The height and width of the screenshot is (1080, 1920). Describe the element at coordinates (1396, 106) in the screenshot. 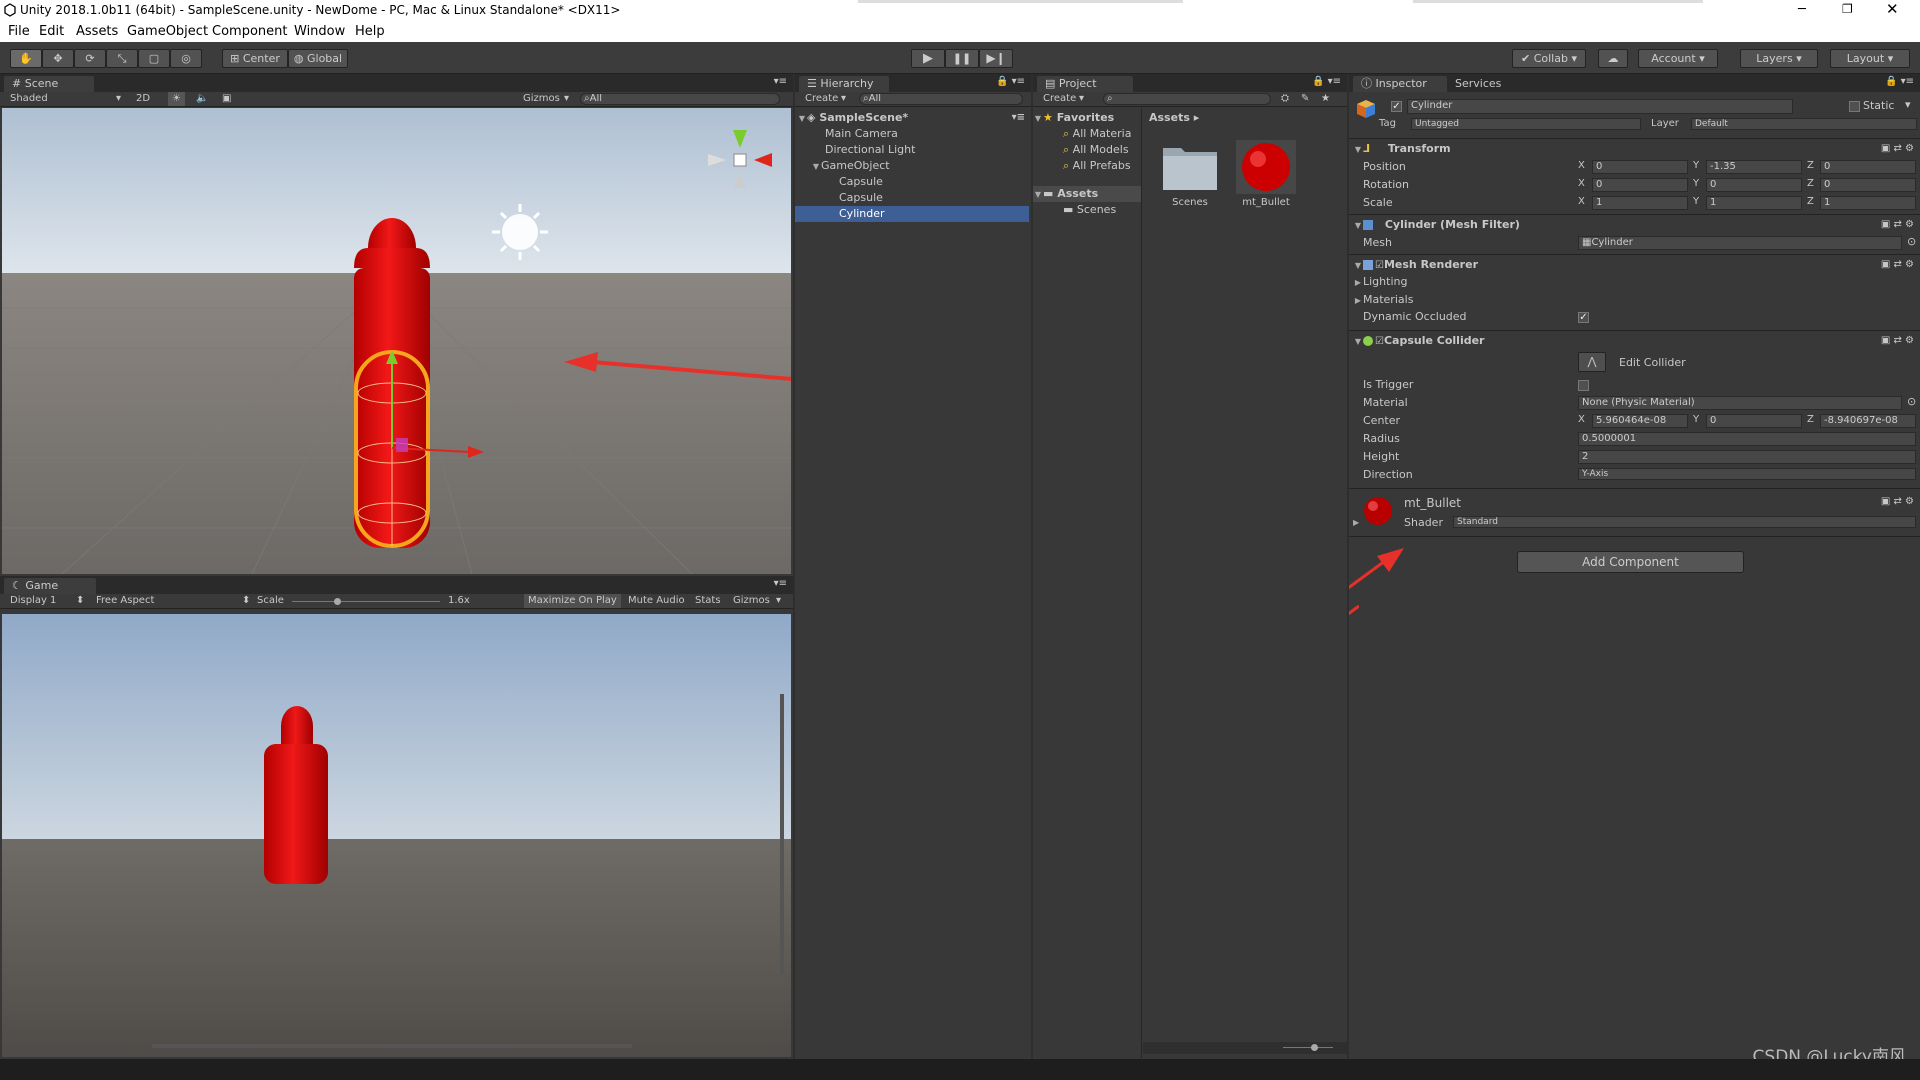

I see `active-checkbox: ✓` at that location.